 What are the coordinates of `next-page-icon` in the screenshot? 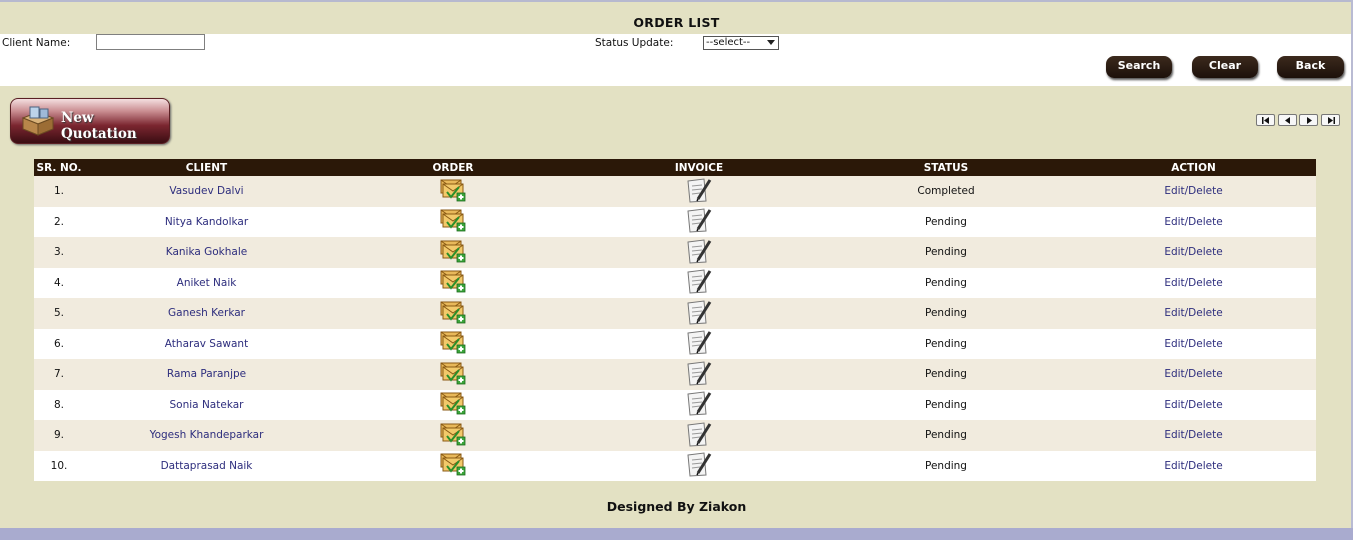 It's located at (1309, 120).